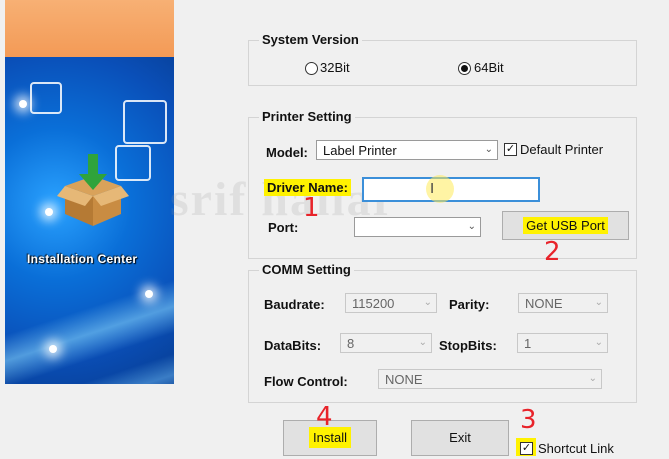 Image resolution: width=669 pixels, height=459 pixels. I want to click on banner-orange-header, so click(89, 28).